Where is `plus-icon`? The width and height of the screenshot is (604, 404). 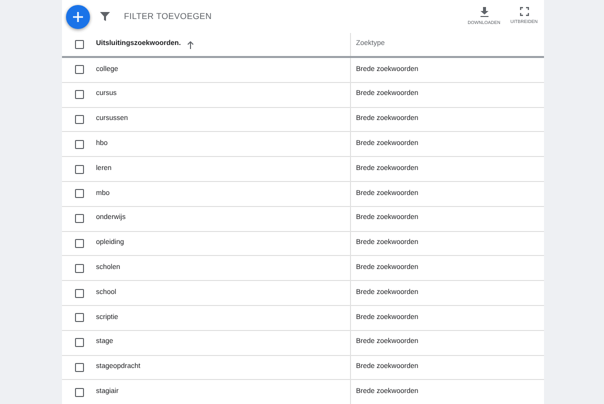
plus-icon is located at coordinates (78, 17).